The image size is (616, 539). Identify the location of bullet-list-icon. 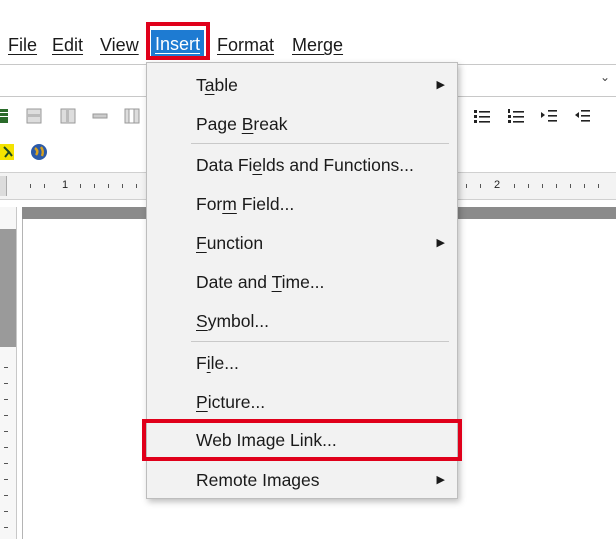
(482, 116).